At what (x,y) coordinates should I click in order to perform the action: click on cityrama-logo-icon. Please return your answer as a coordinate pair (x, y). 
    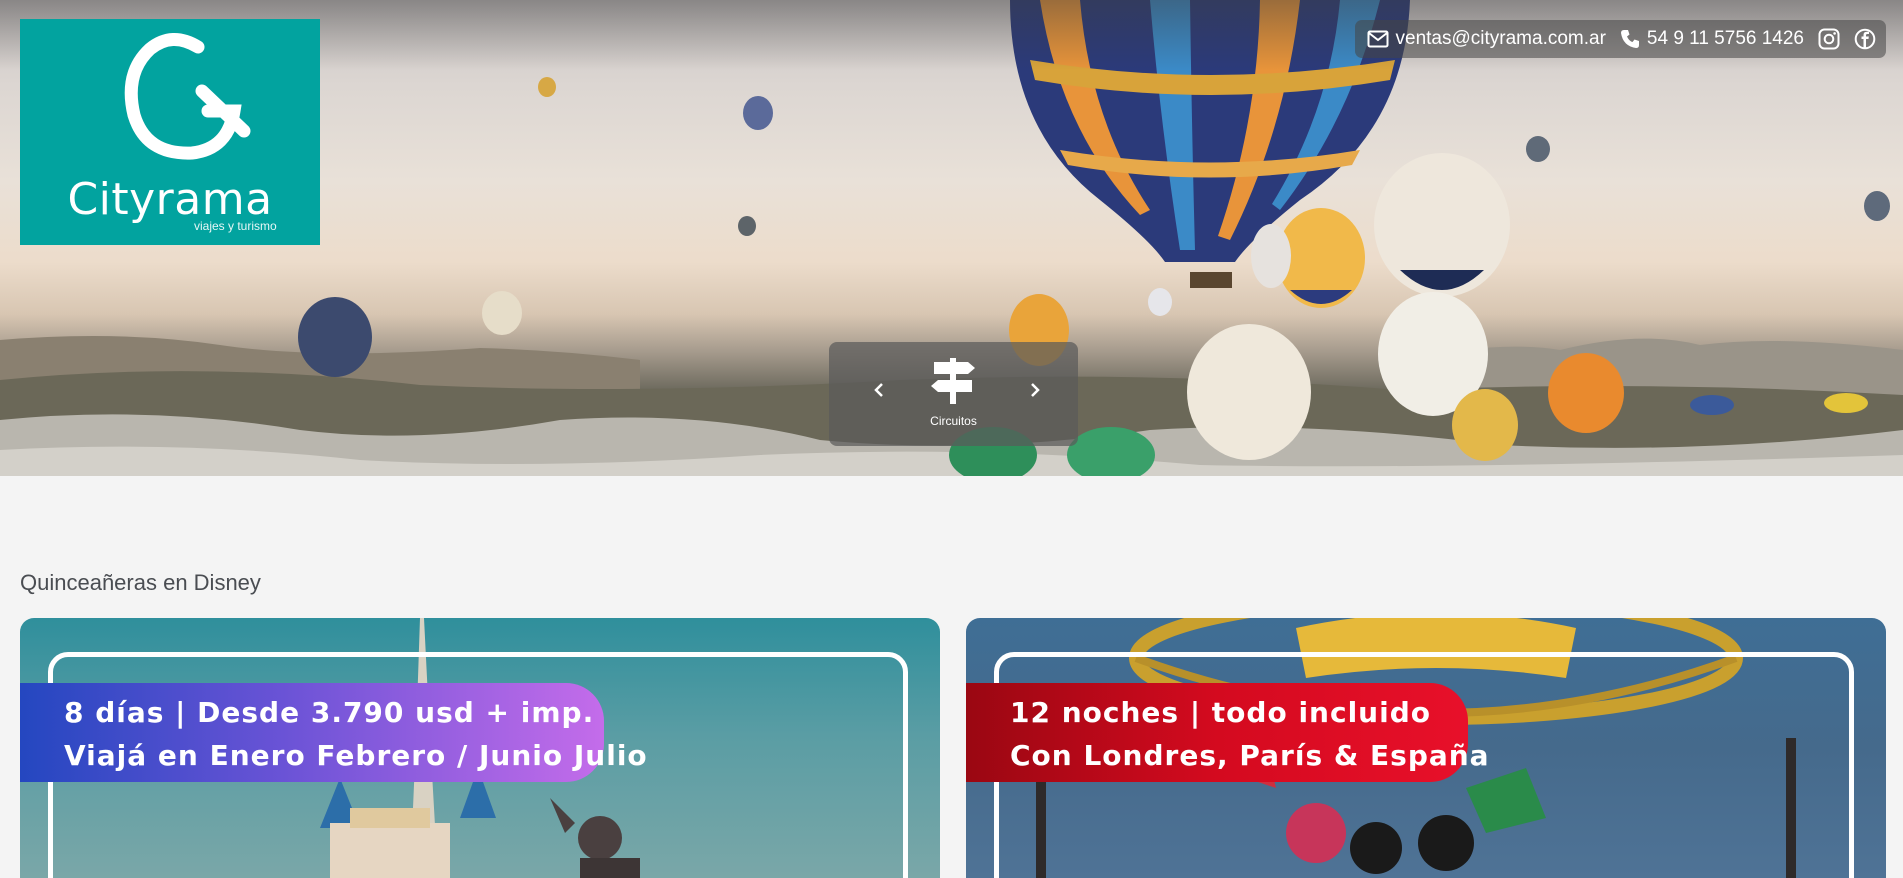
    Looking at the image, I should click on (187, 96).